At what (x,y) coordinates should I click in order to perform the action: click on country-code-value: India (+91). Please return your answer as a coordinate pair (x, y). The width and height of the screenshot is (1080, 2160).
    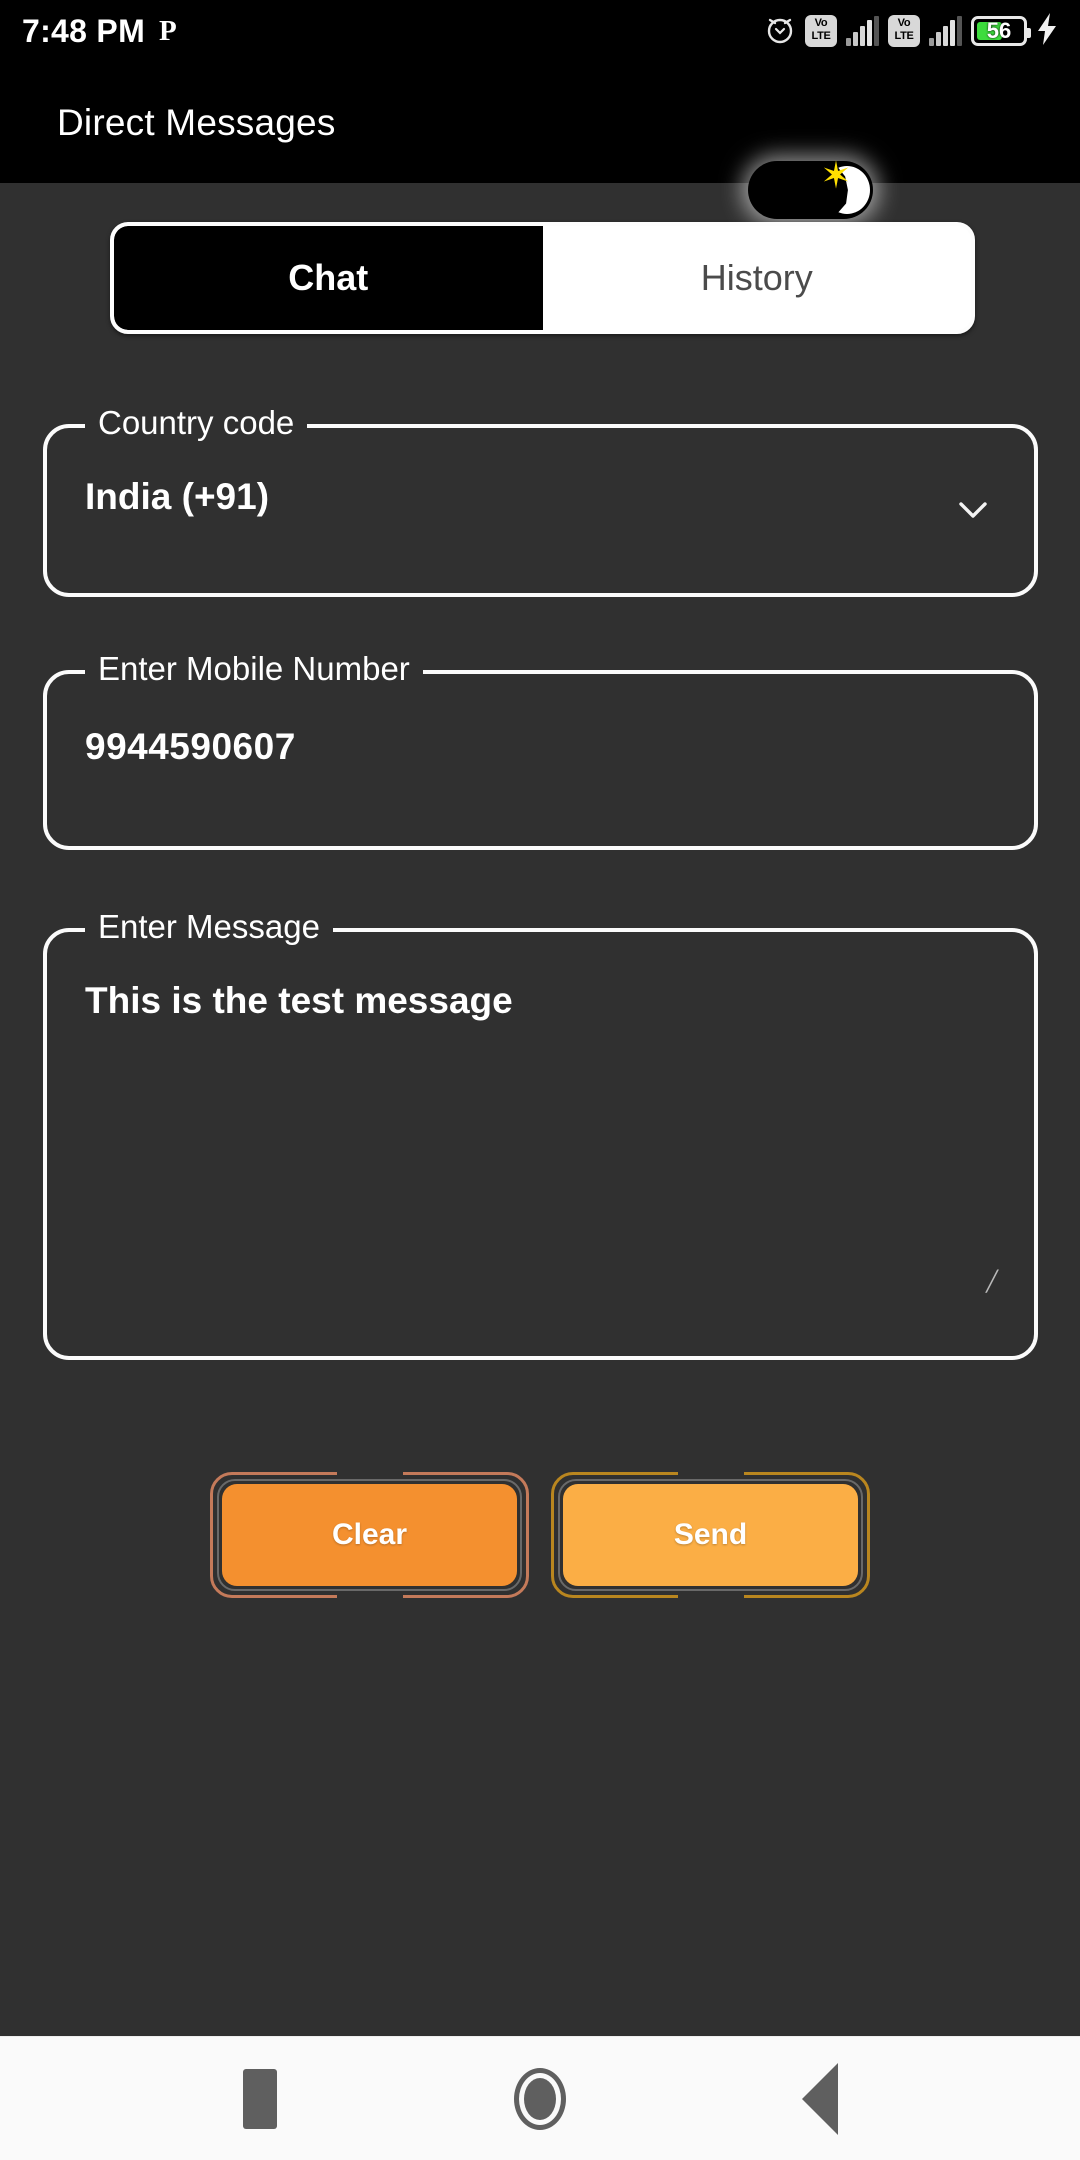
    Looking at the image, I should click on (177, 496).